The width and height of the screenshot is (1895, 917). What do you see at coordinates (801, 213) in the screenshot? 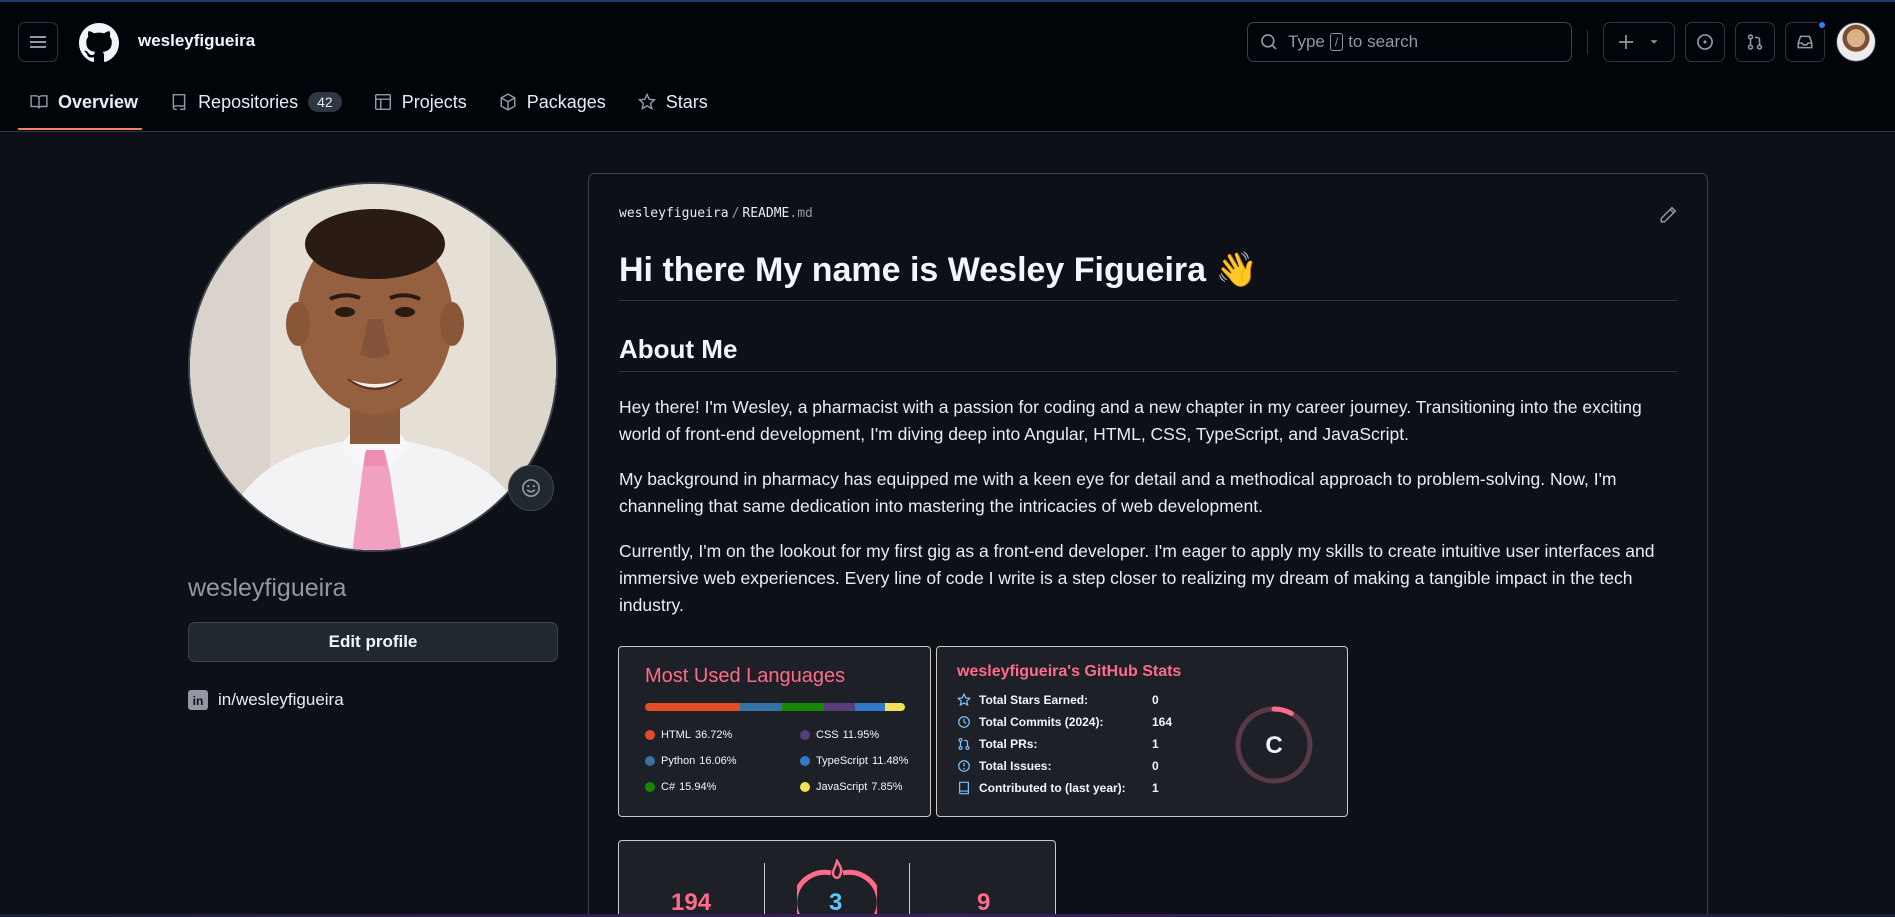
I see `readme-path-ext: .md` at bounding box center [801, 213].